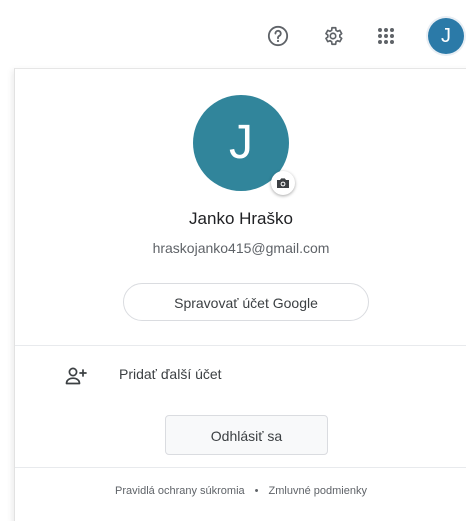 The image size is (466, 521). Describe the element at coordinates (241, 218) in the screenshot. I see `account-name: Janko Hraško` at that location.